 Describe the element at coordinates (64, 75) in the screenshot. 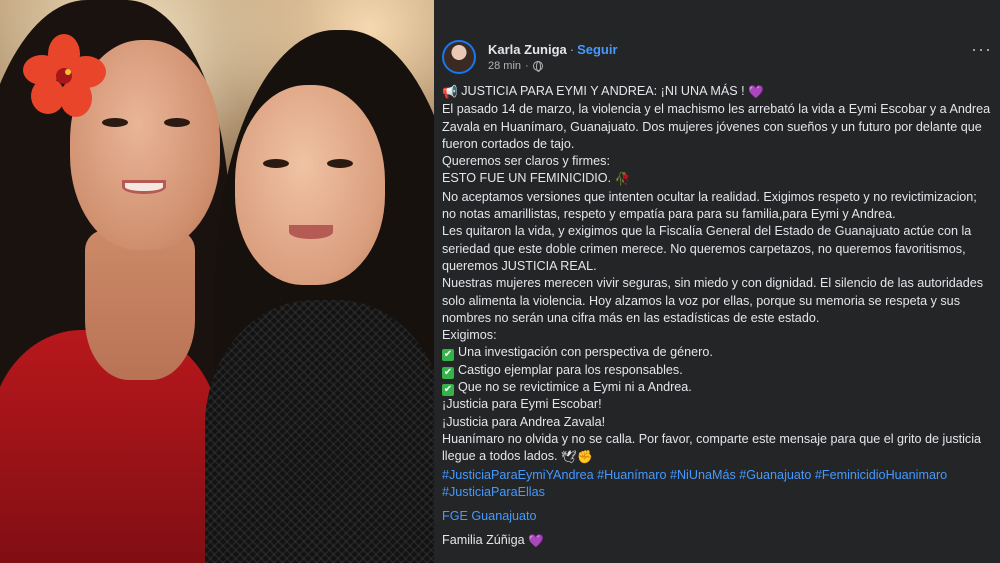

I see `hibiscus-flower-icon` at that location.